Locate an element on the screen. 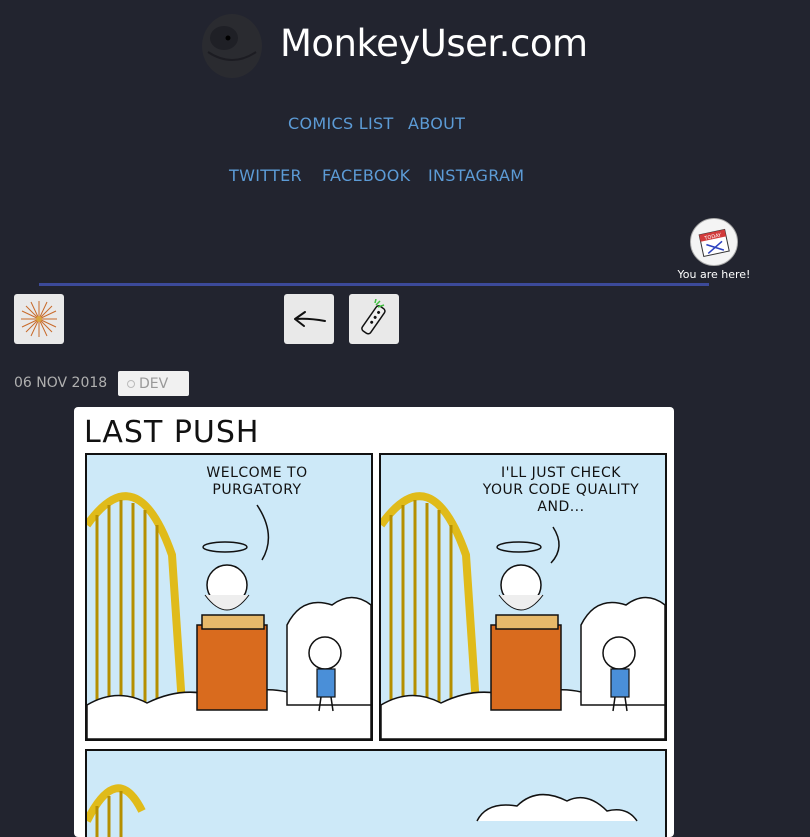  remote-icon is located at coordinates (373, 317).